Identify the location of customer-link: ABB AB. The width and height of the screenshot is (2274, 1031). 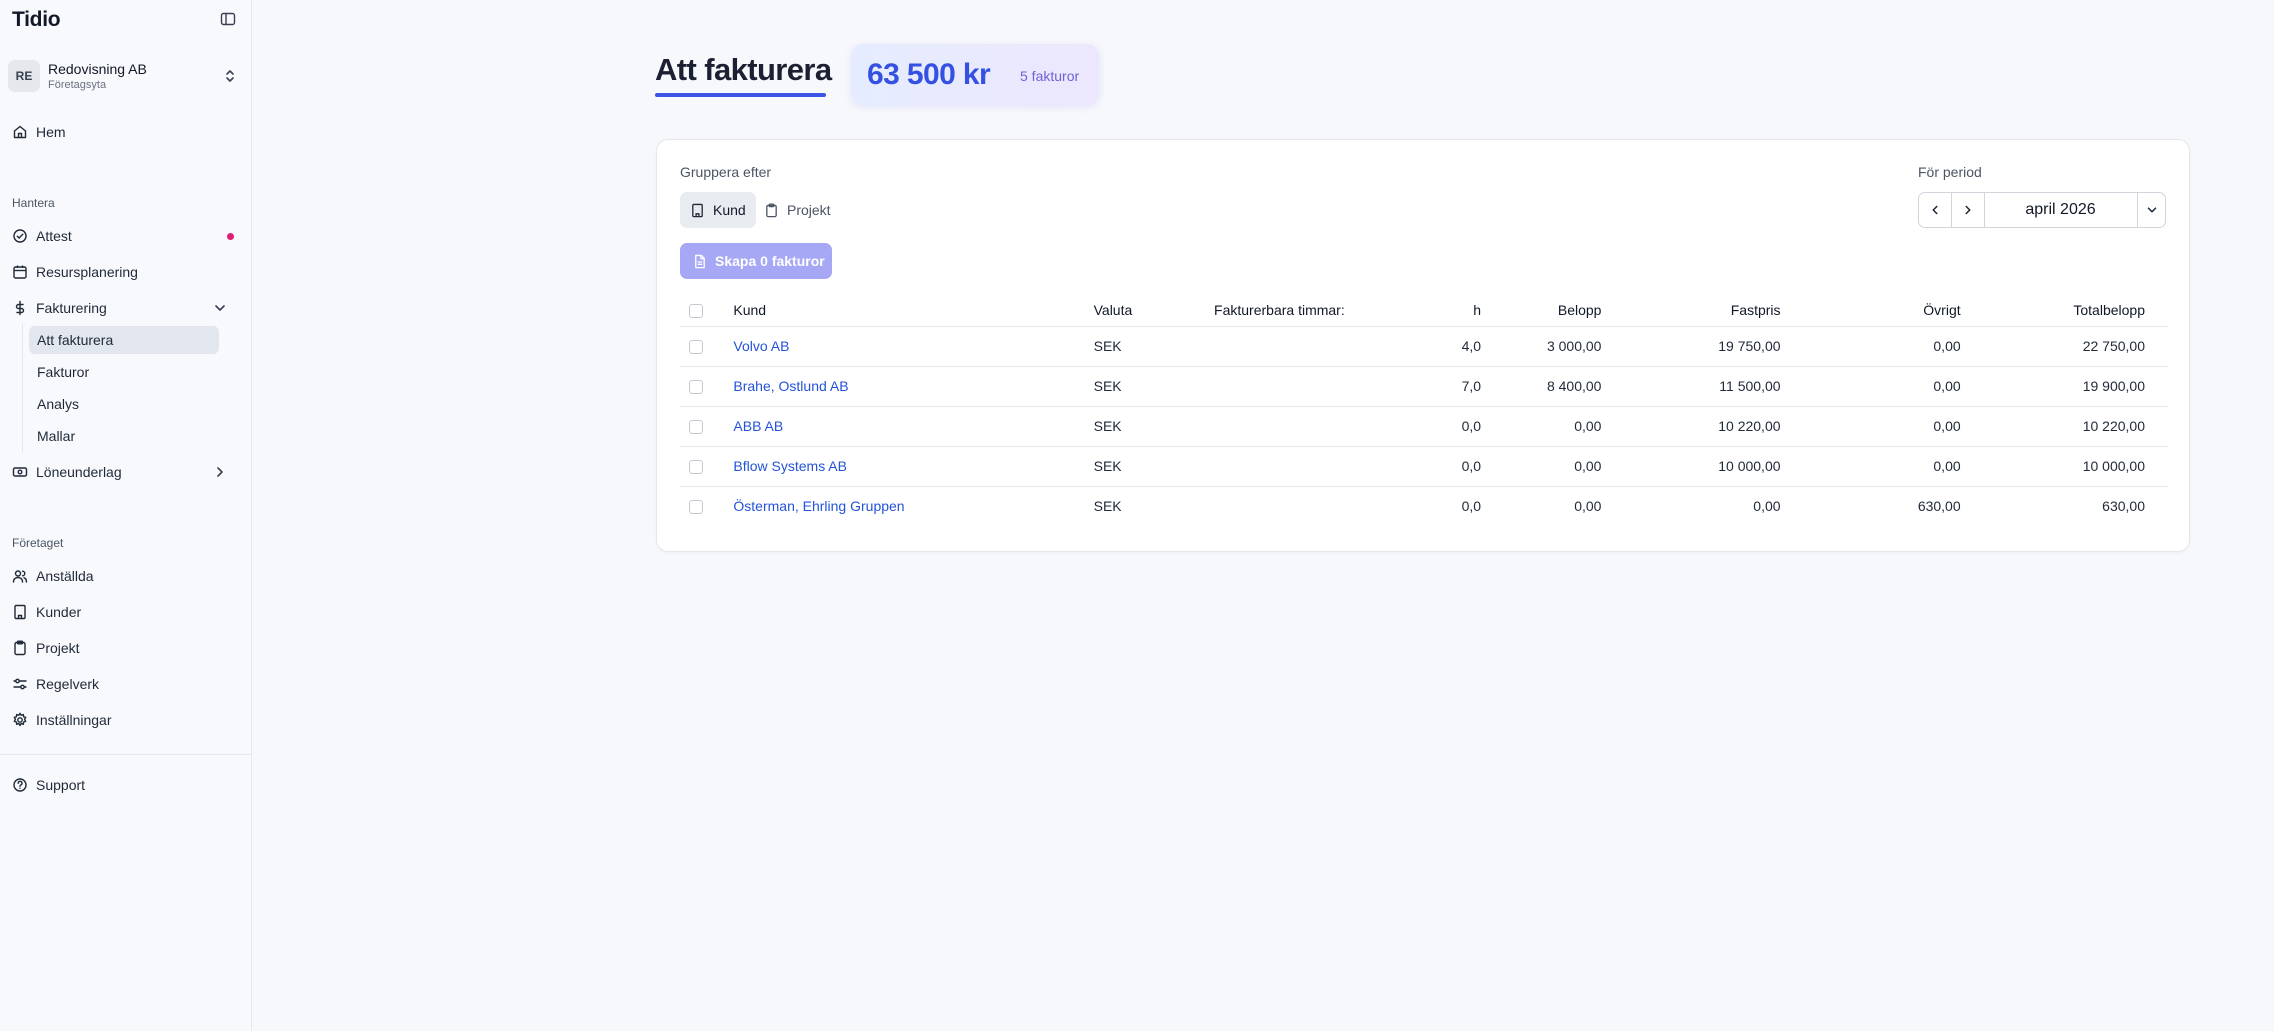
(758, 426).